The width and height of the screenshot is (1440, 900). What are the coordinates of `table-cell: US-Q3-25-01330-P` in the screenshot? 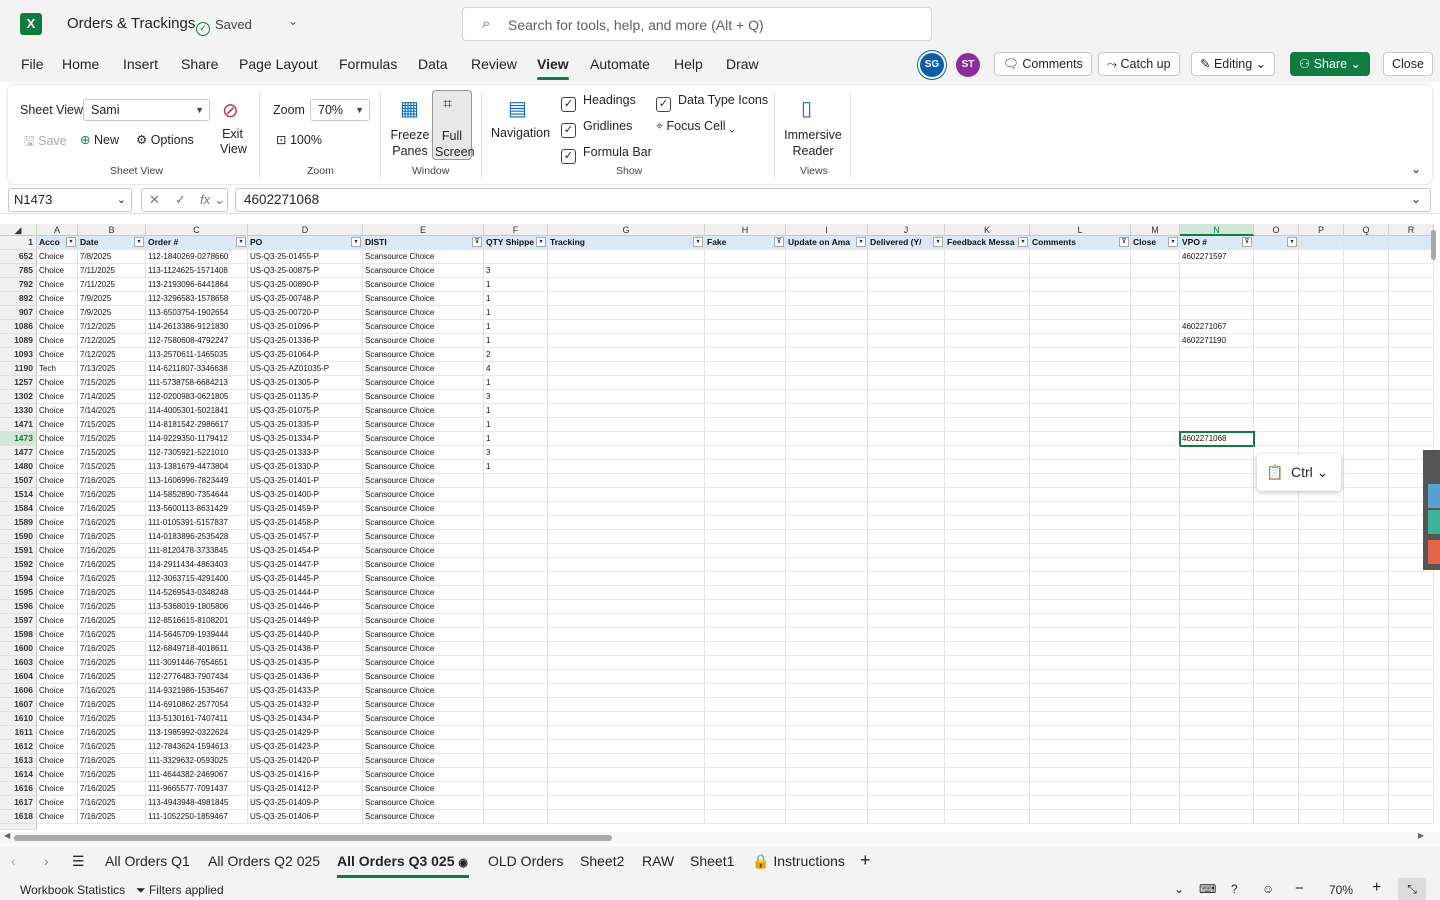 It's located at (305, 467).